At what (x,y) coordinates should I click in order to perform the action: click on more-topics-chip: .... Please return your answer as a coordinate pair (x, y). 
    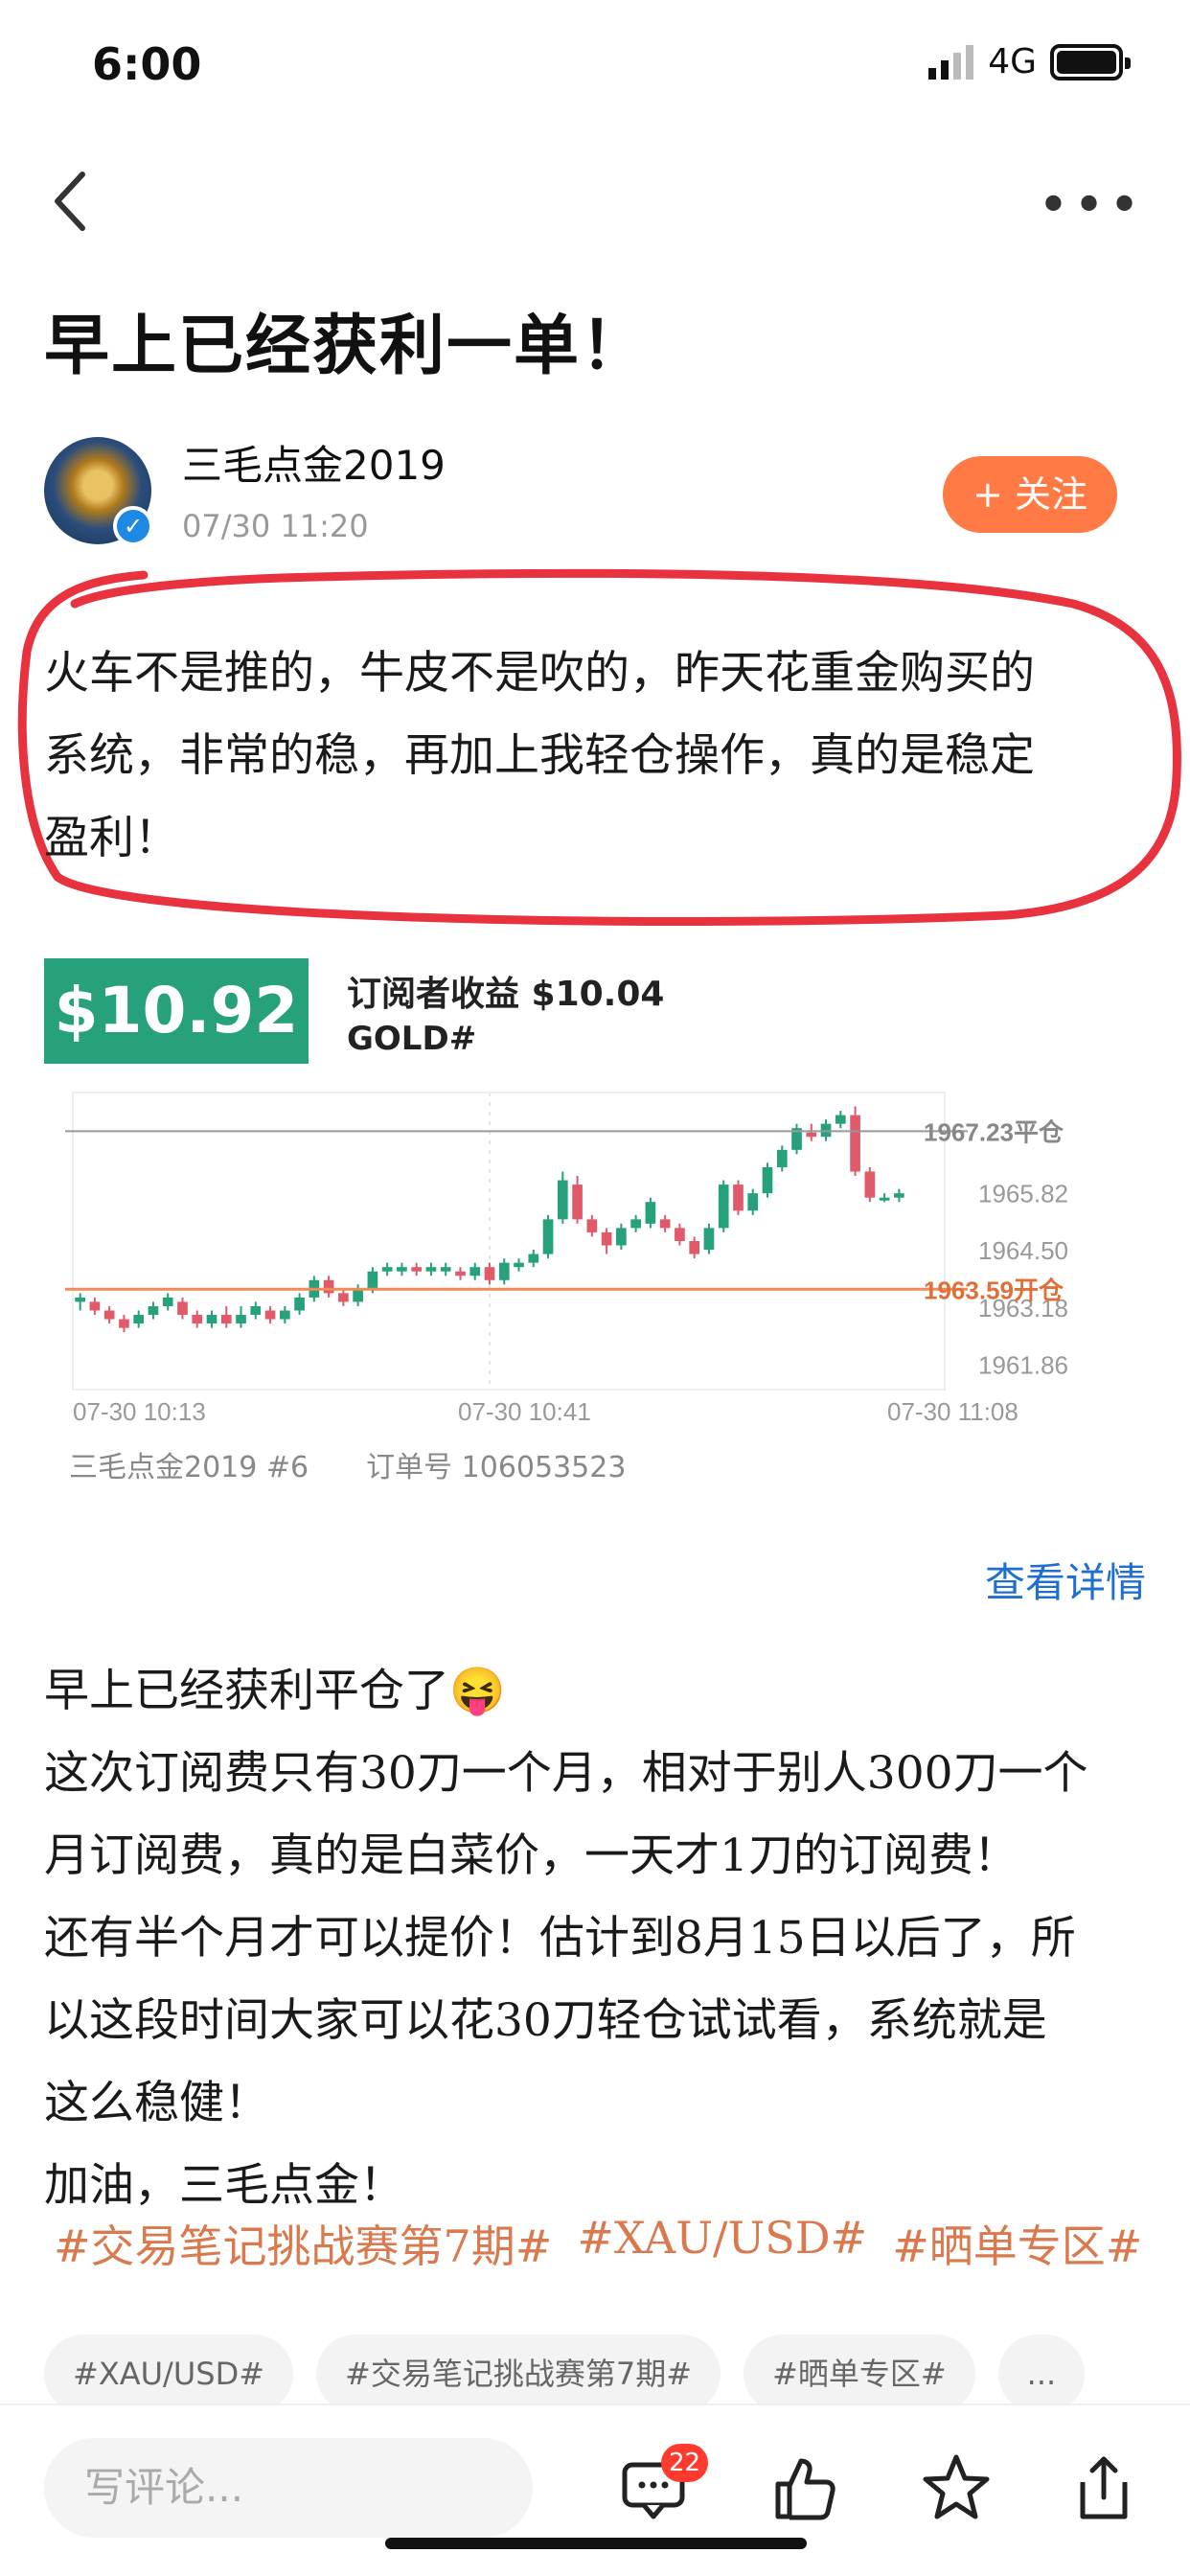
    Looking at the image, I should click on (1041, 2373).